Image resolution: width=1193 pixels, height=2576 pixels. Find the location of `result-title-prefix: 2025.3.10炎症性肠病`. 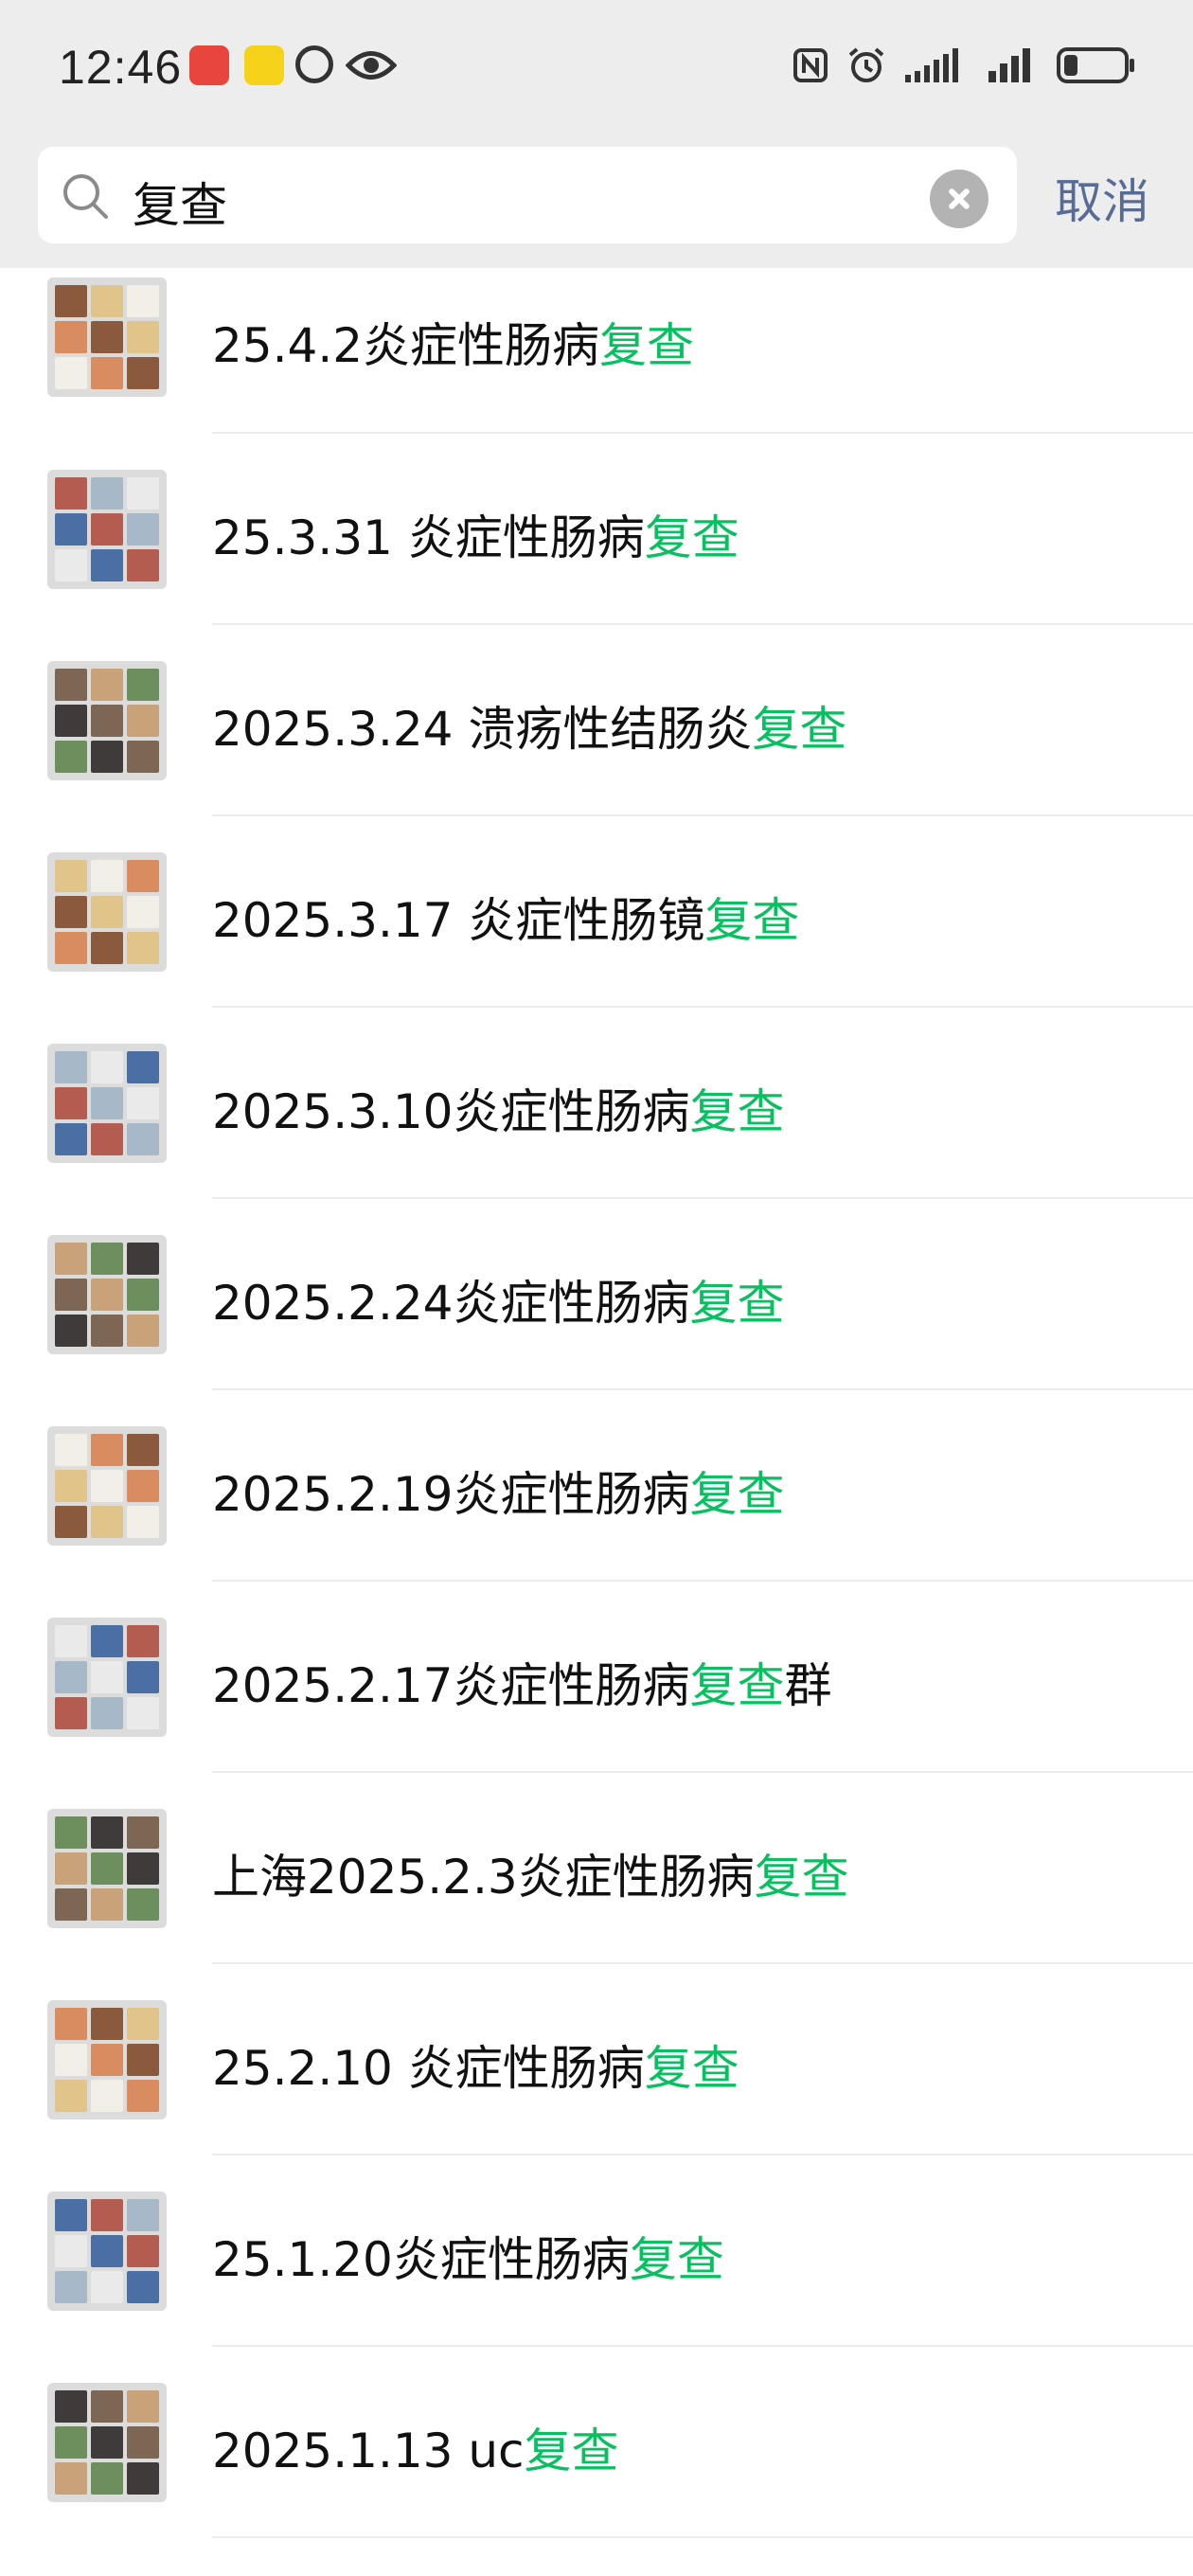

result-title-prefix: 2025.3.10炎症性肠病 is located at coordinates (451, 1111).